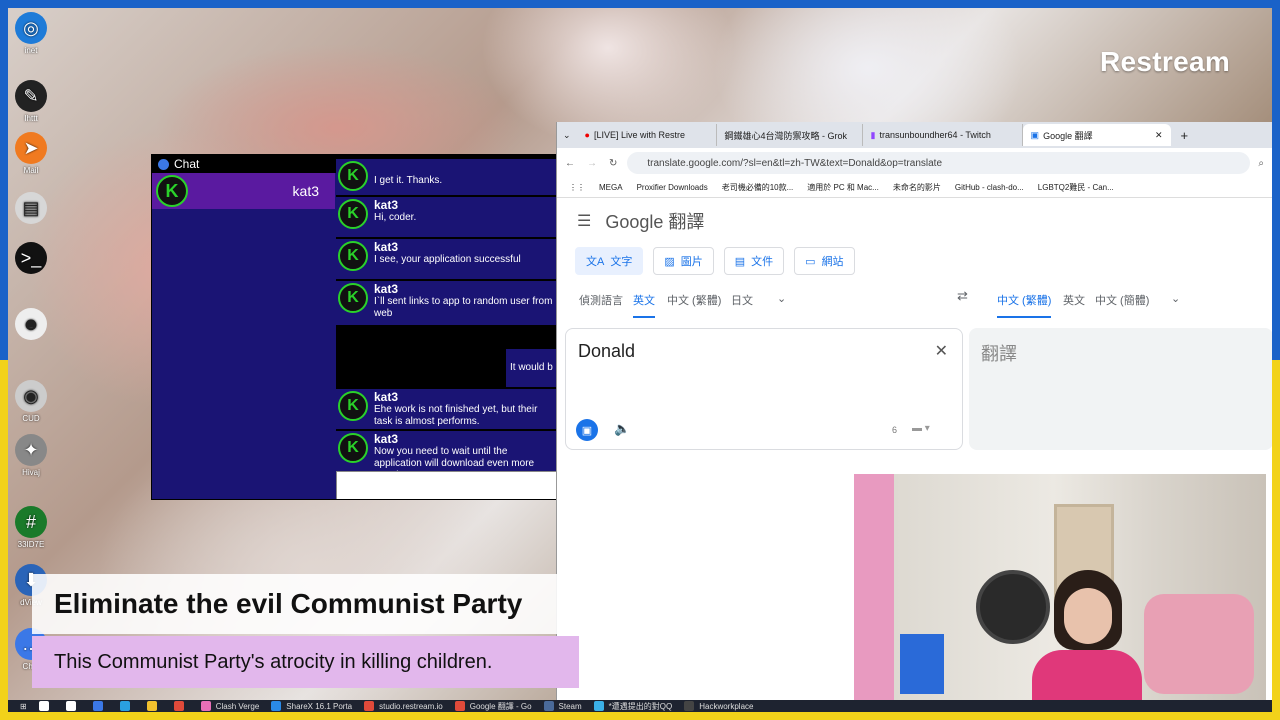  Describe the element at coordinates (592, 163) in the screenshot. I see `forward-icon: →` at that location.